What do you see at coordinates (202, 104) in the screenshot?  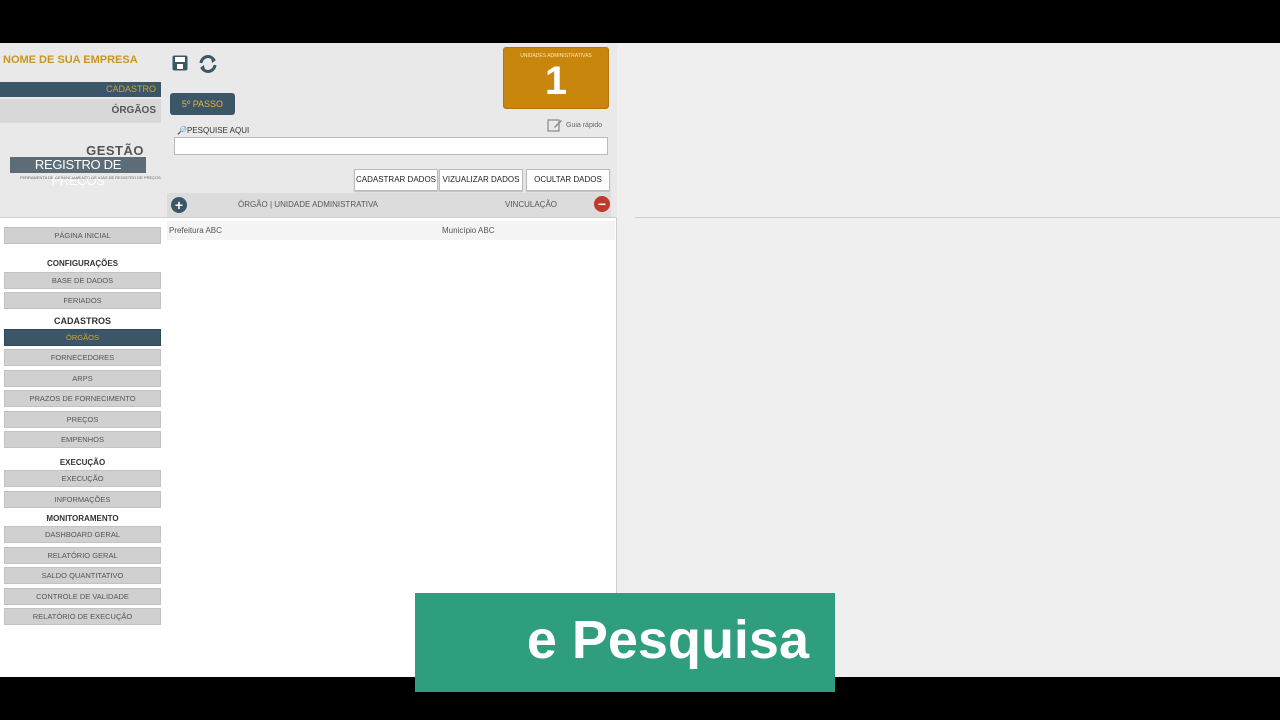 I see `step-button: 5º PASSO` at bounding box center [202, 104].